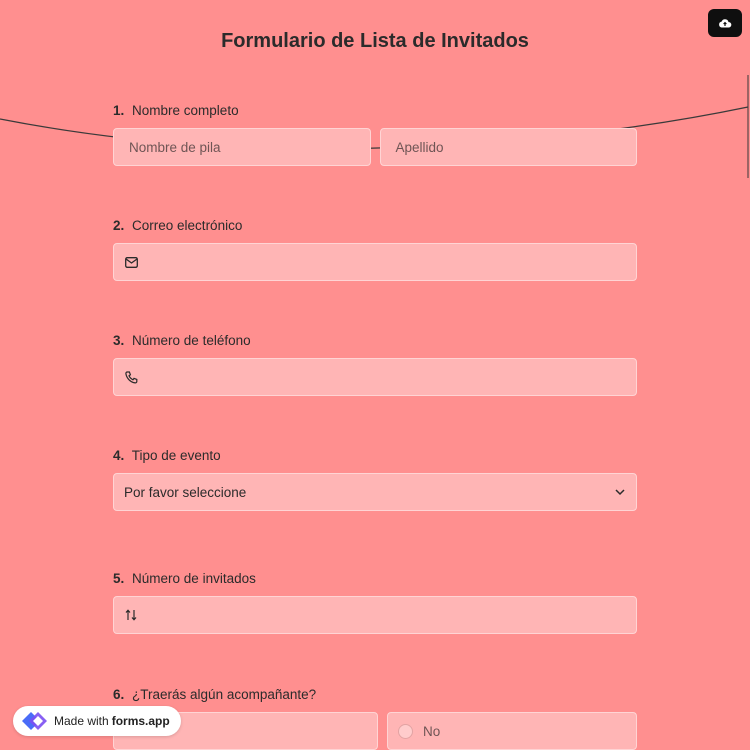 This screenshot has height=750, width=750. What do you see at coordinates (375, 377) in the screenshot?
I see `phone-input` at bounding box center [375, 377].